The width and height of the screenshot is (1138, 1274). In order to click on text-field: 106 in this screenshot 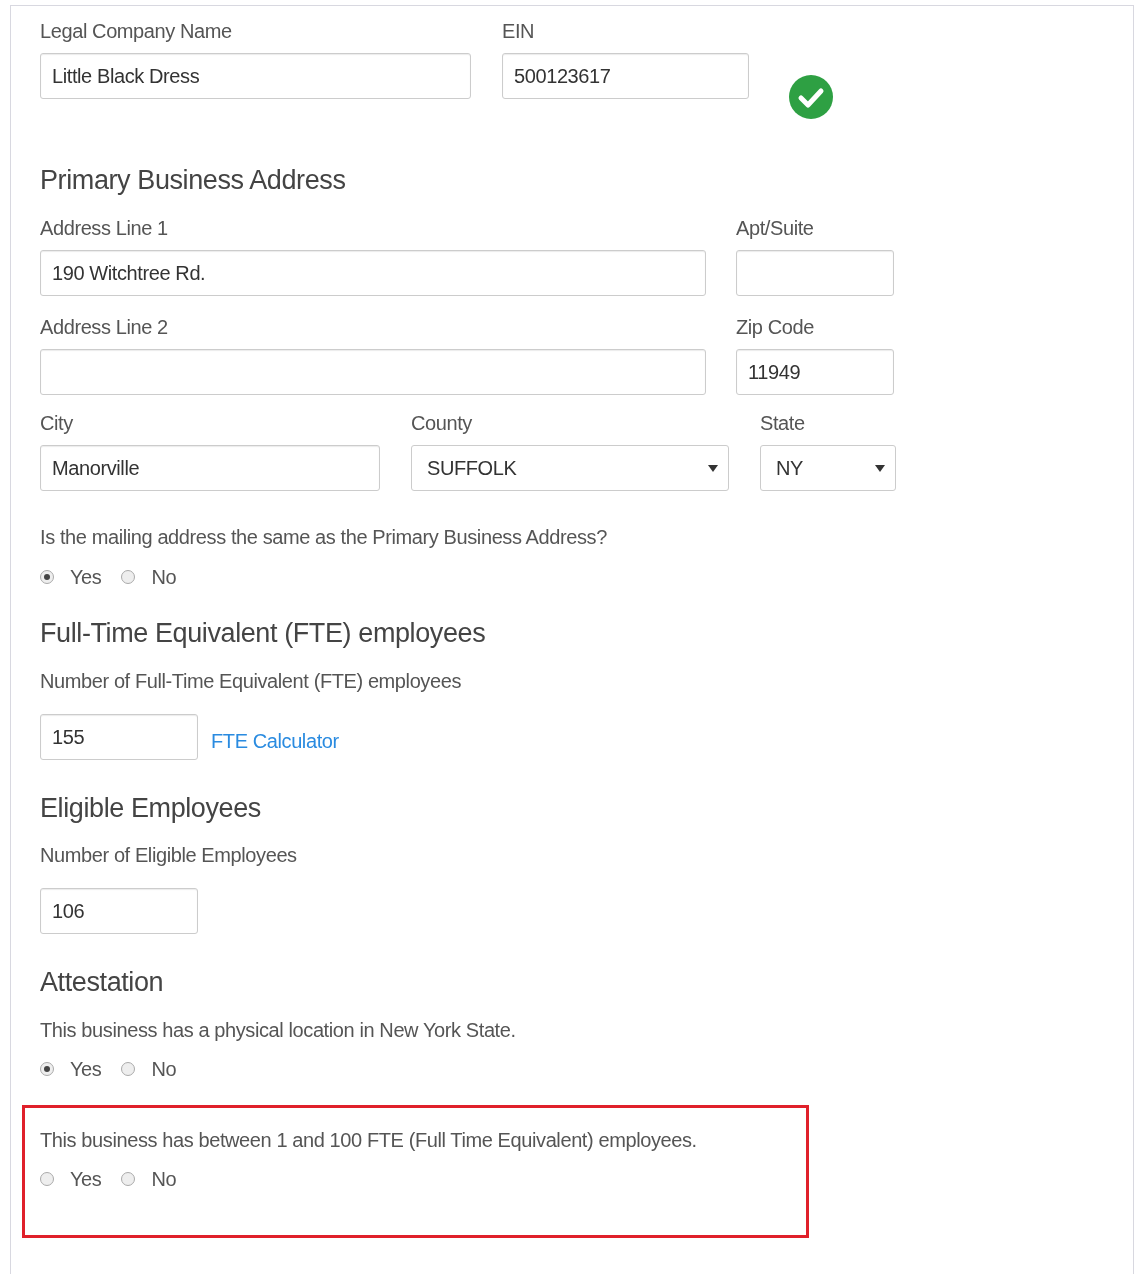, I will do `click(119, 911)`.